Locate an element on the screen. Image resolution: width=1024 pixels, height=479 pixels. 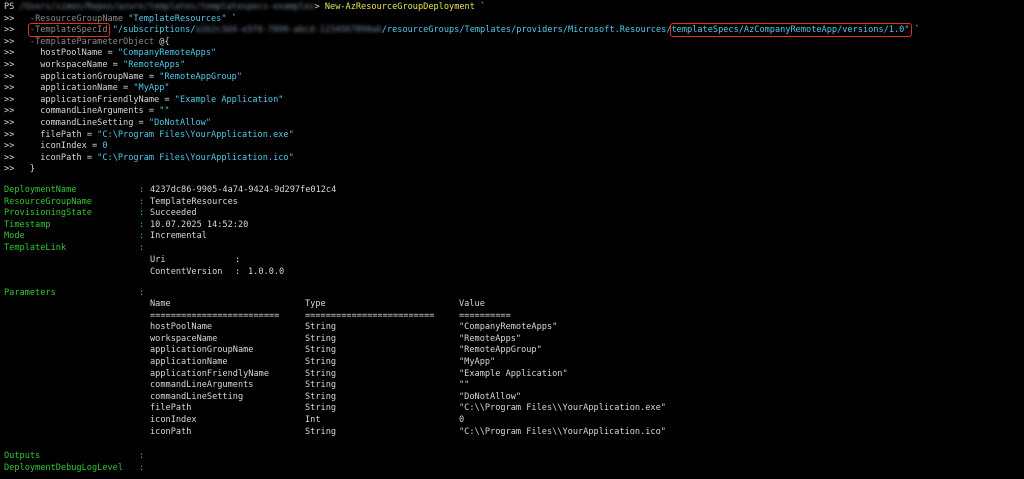
output-value: Incremental is located at coordinates (178, 236).